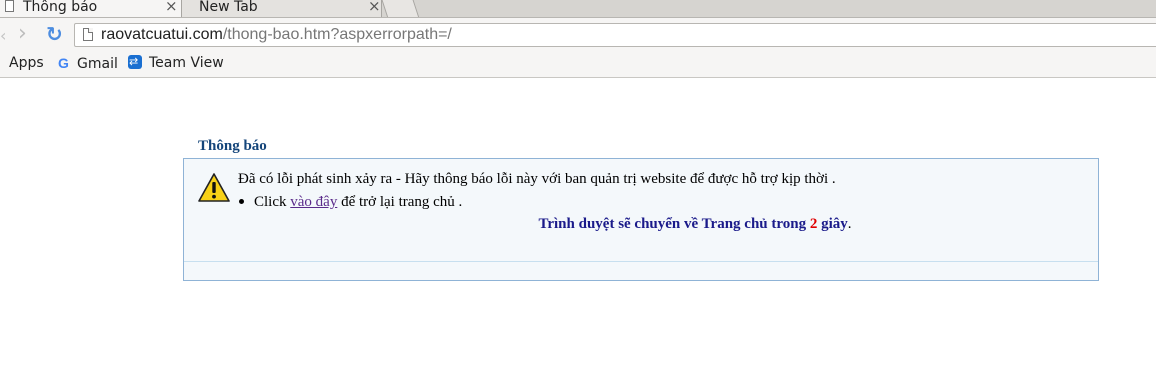  I want to click on click-suffix: để trở lại trang chủ ., so click(402, 202).